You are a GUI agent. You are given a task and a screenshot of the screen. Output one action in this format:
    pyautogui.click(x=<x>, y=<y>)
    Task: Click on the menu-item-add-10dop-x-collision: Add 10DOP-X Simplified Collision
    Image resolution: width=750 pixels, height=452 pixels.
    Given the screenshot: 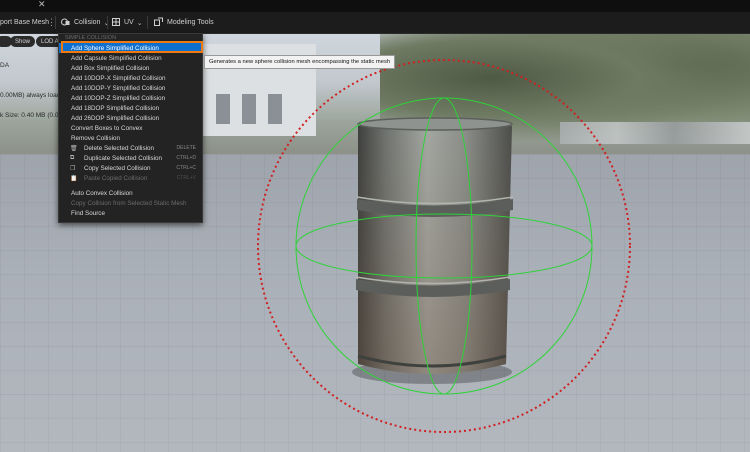 What is the action you would take?
    pyautogui.click(x=130, y=78)
    